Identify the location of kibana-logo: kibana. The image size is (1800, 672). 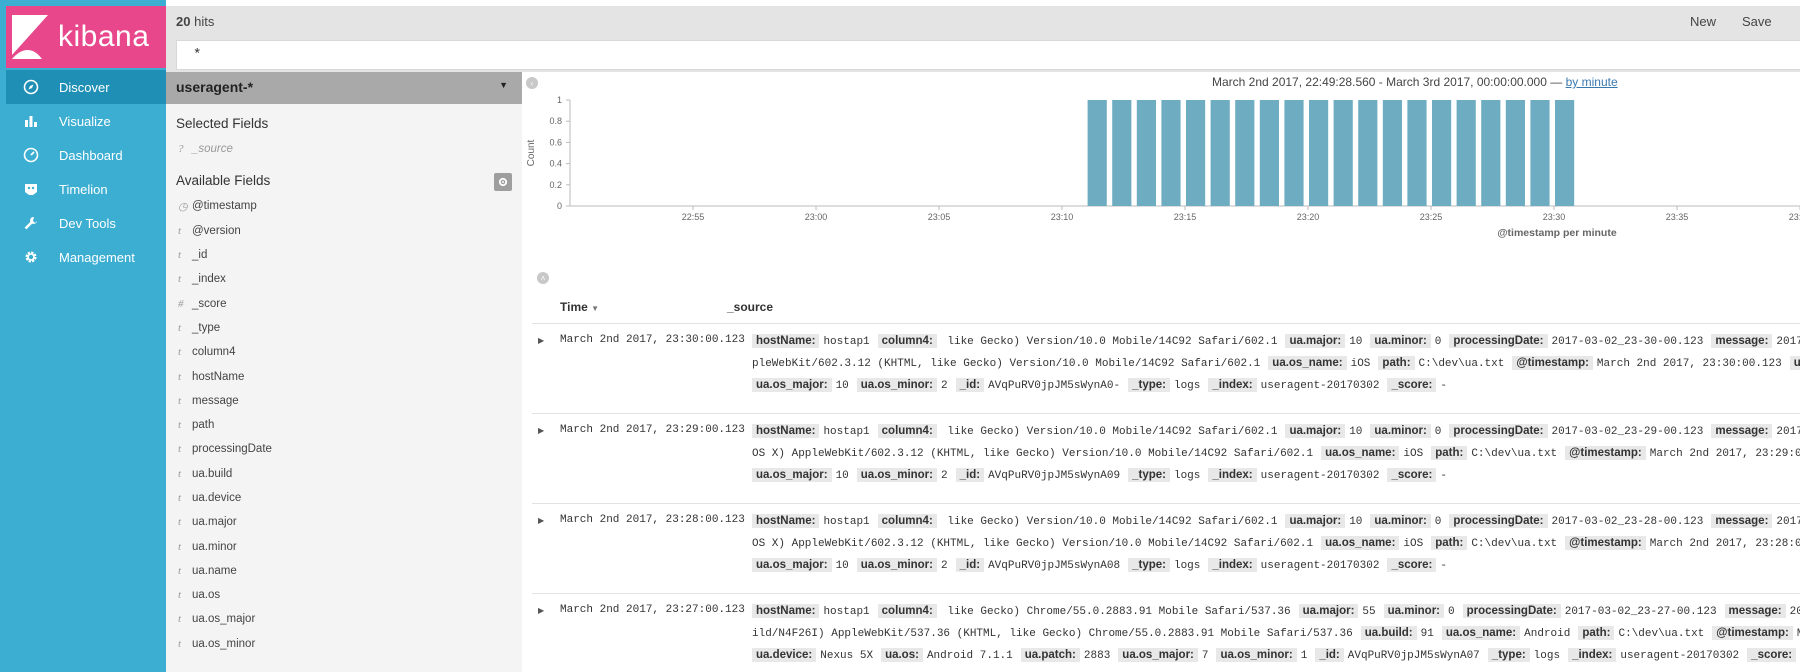
(86, 37).